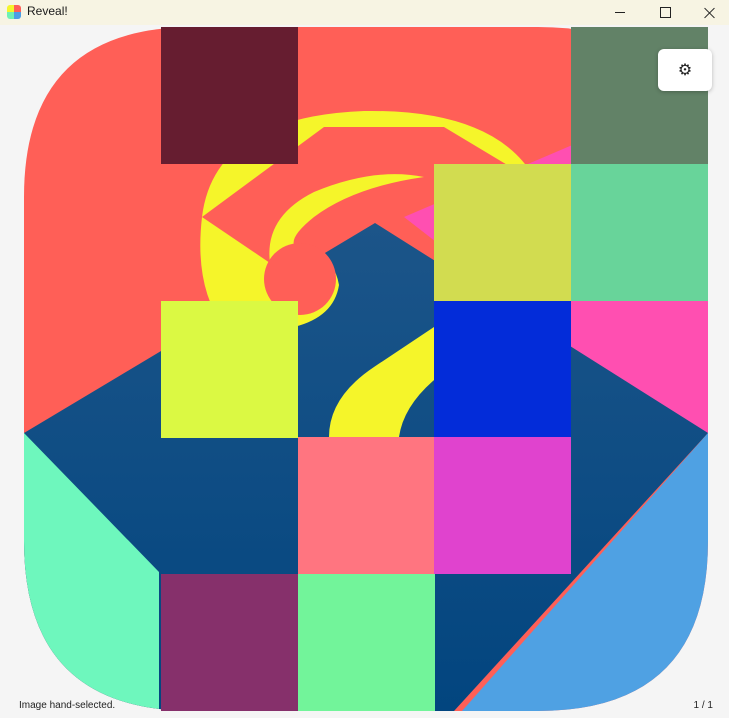 The width and height of the screenshot is (729, 718). What do you see at coordinates (703, 705) in the screenshot?
I see `page-counter: 1 / 1` at bounding box center [703, 705].